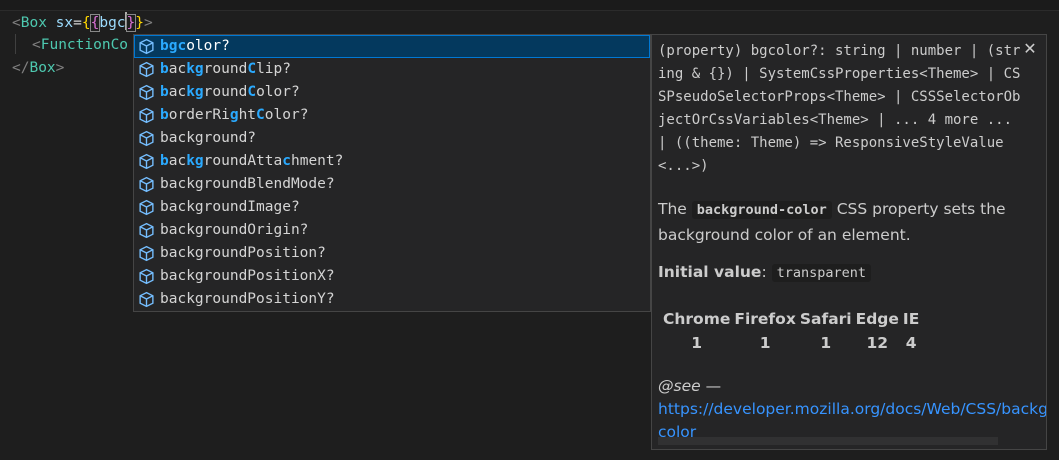  I want to click on browser-compat-table: Chrome Firefox Safari Edge IE 1 1 1 12 4, so click(791, 331).